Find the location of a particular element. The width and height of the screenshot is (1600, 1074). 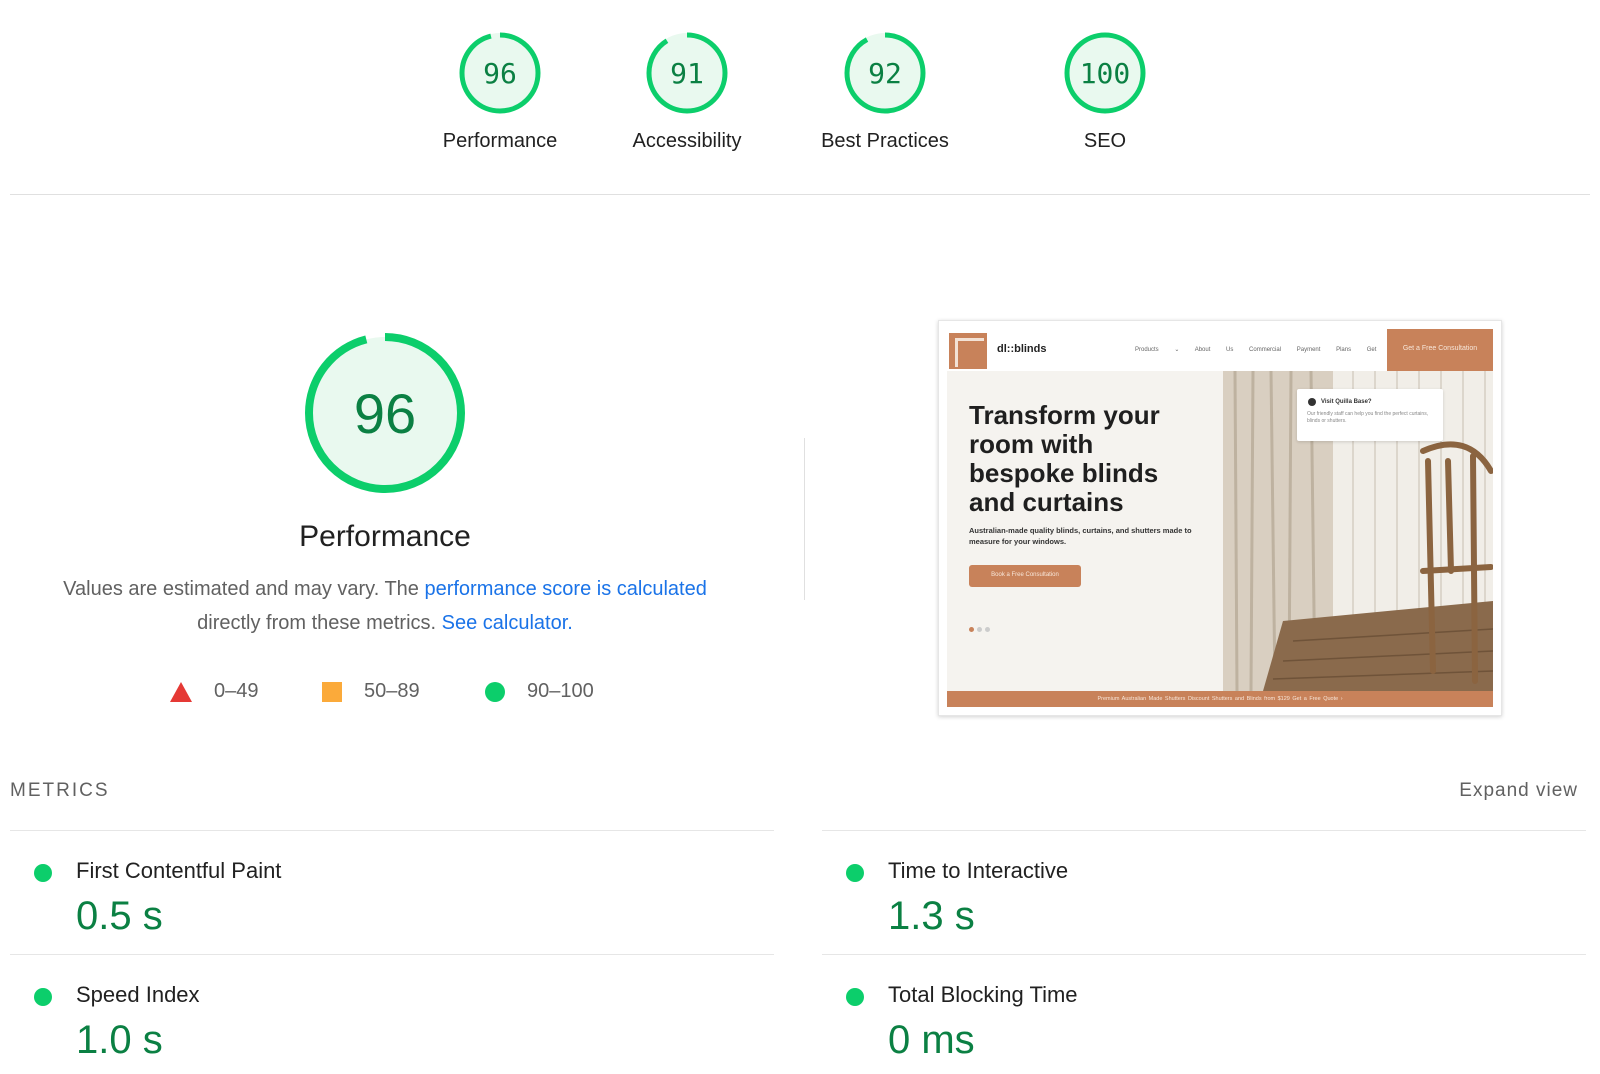

metrics-header: METRICS Expand view is located at coordinates (800, 795).